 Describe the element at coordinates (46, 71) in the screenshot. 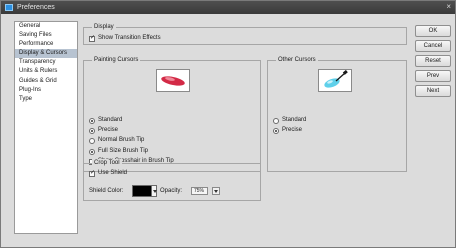

I see `sidebar-item-units-rulers: Units & Rulers` at that location.